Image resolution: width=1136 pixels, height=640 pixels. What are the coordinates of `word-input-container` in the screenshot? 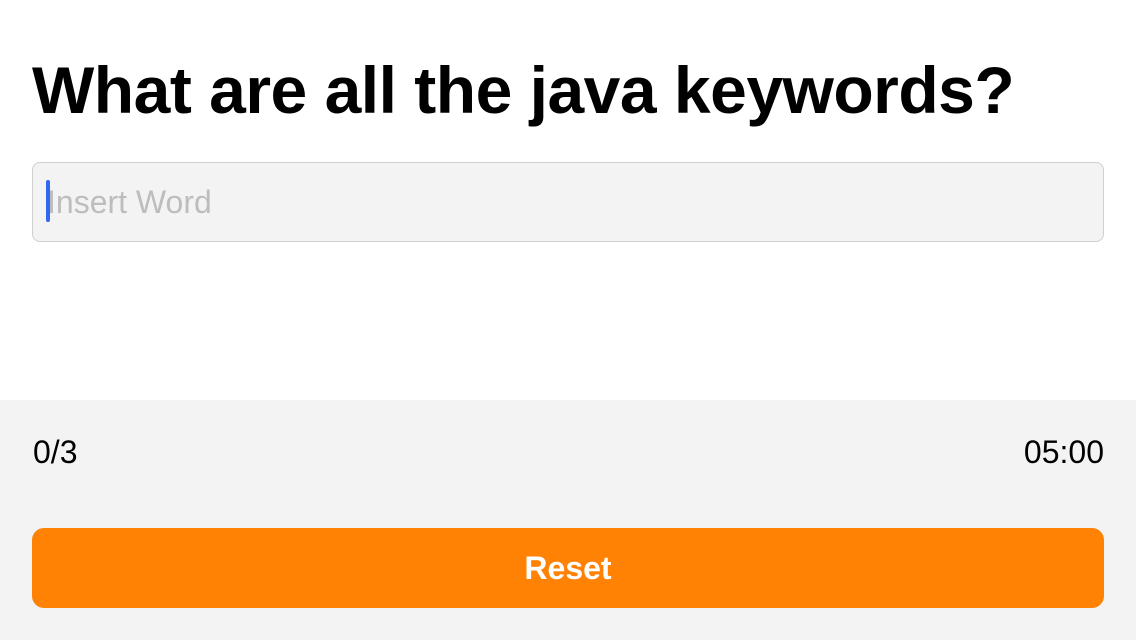 It's located at (568, 202).